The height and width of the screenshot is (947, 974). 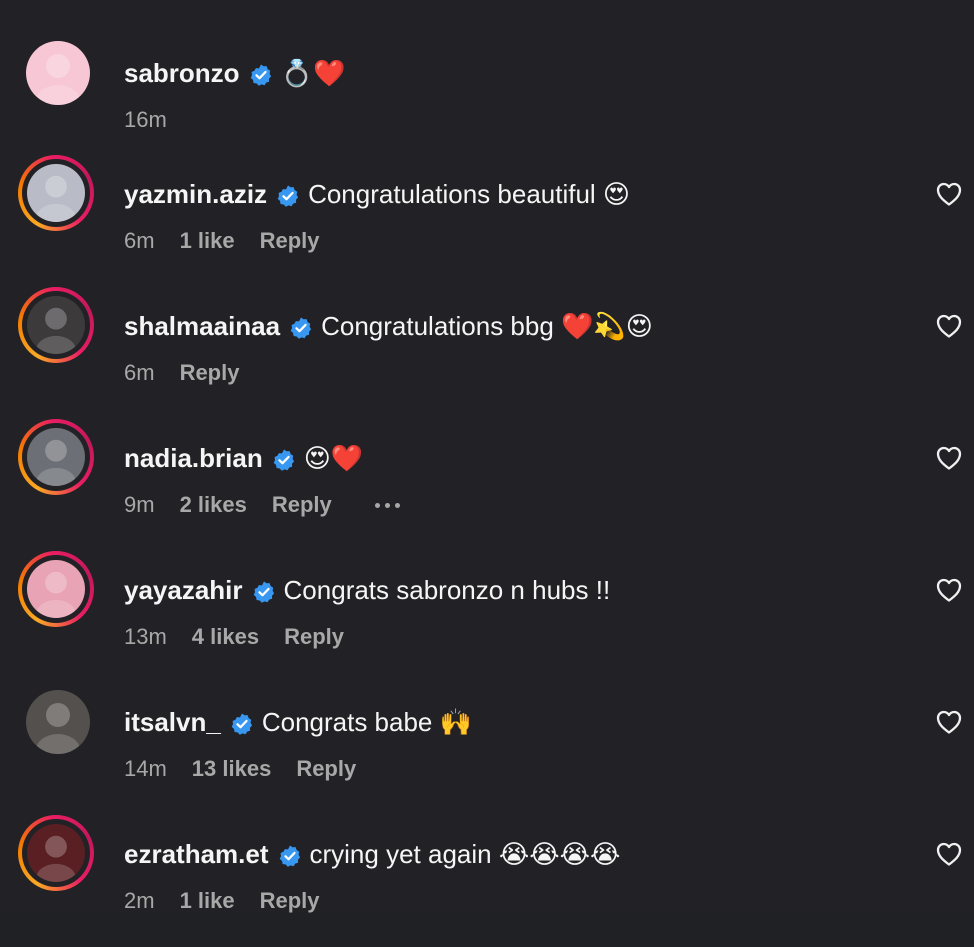 I want to click on likes-count: 13 likes, so click(x=232, y=769).